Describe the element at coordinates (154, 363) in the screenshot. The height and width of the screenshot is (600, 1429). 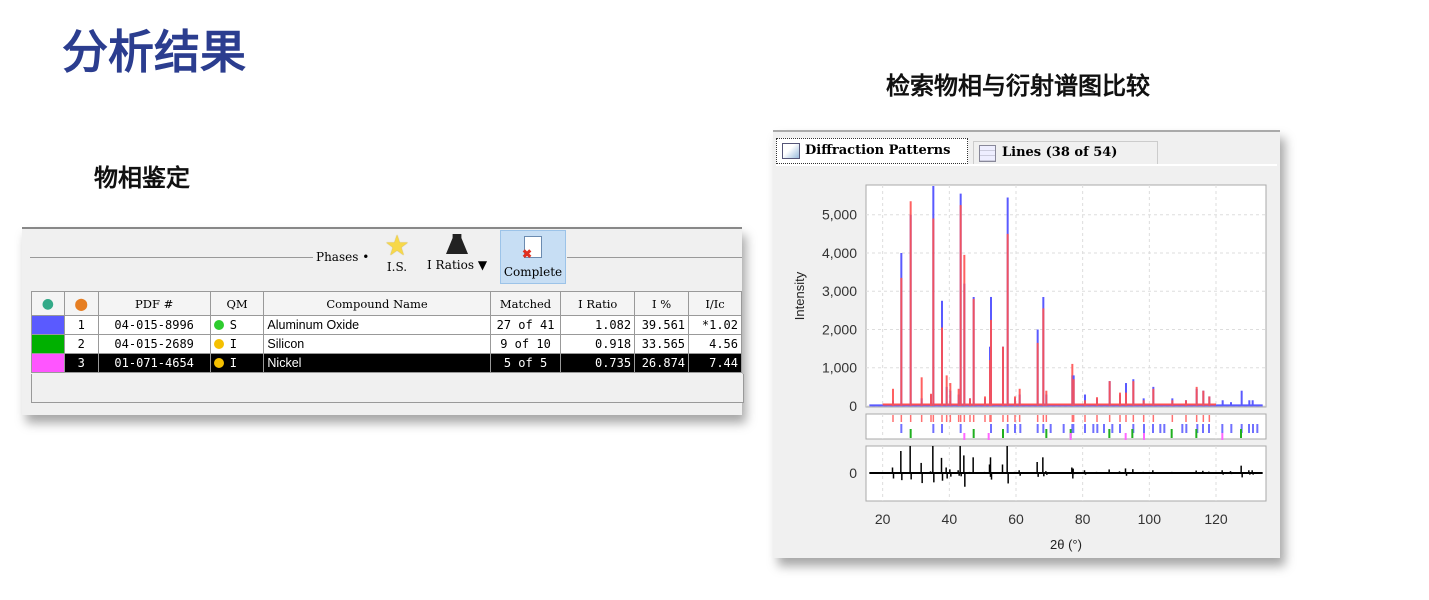
I see `pdf-number: 01-071-4654` at that location.